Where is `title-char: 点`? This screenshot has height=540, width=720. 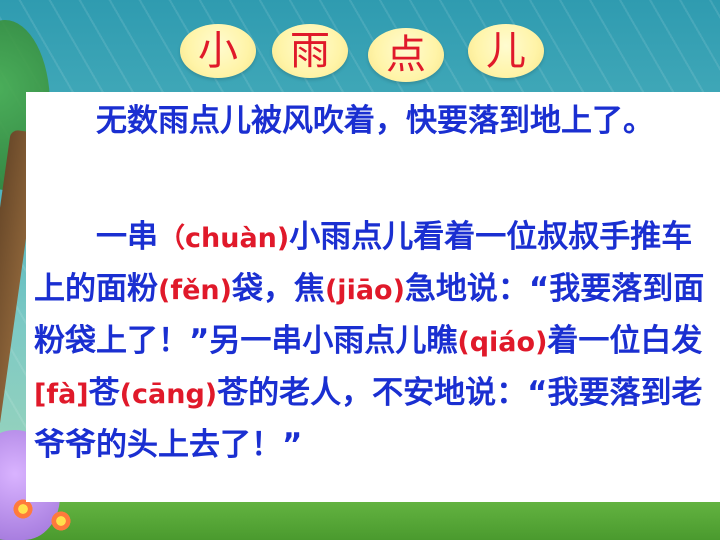 title-char: 点 is located at coordinates (406, 55).